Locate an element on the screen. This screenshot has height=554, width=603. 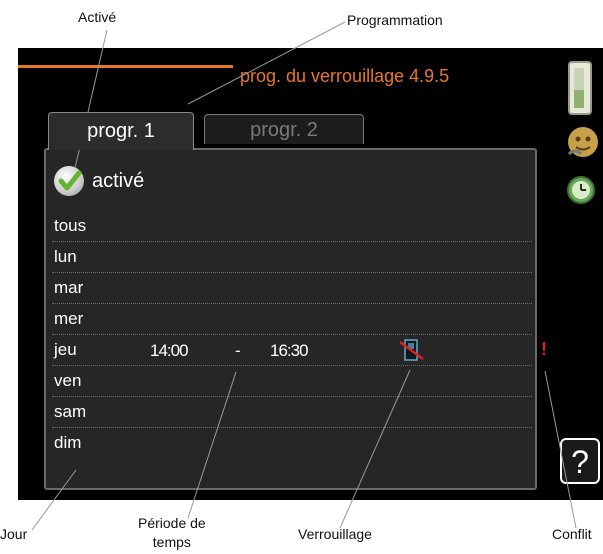
callout-line-schedule is located at coordinates (266, 63).